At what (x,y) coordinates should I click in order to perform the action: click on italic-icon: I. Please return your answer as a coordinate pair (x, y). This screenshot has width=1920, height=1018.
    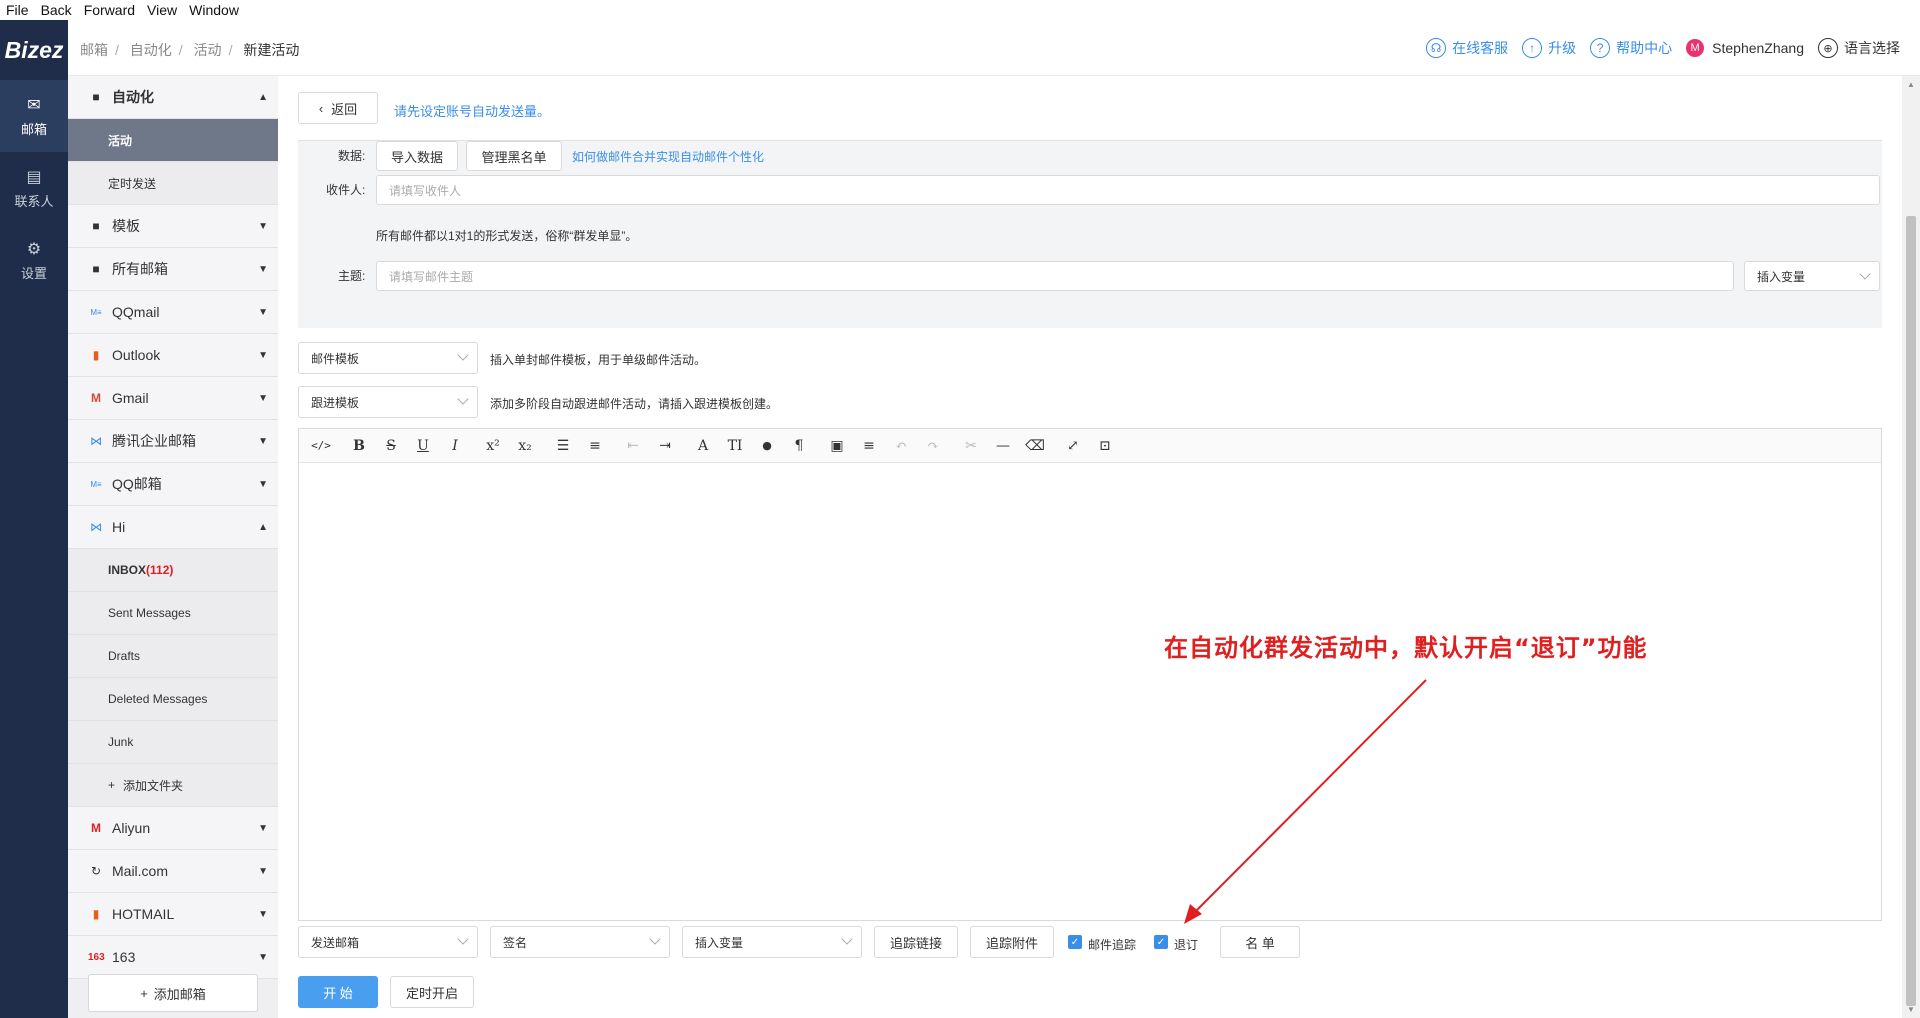
    Looking at the image, I should click on (455, 446).